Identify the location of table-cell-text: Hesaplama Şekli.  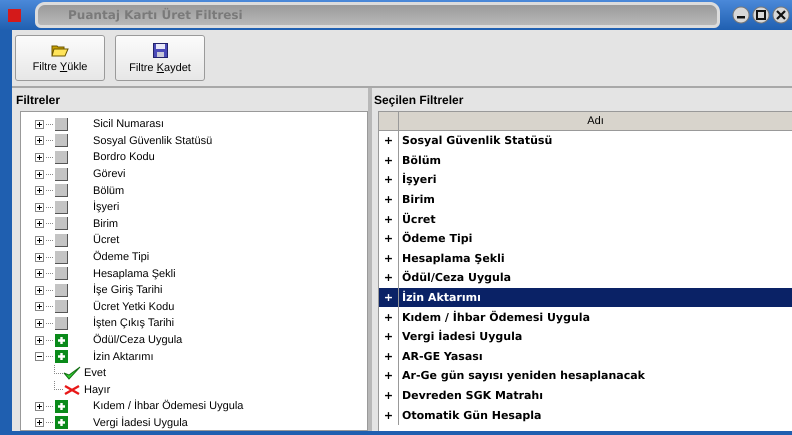
(453, 258).